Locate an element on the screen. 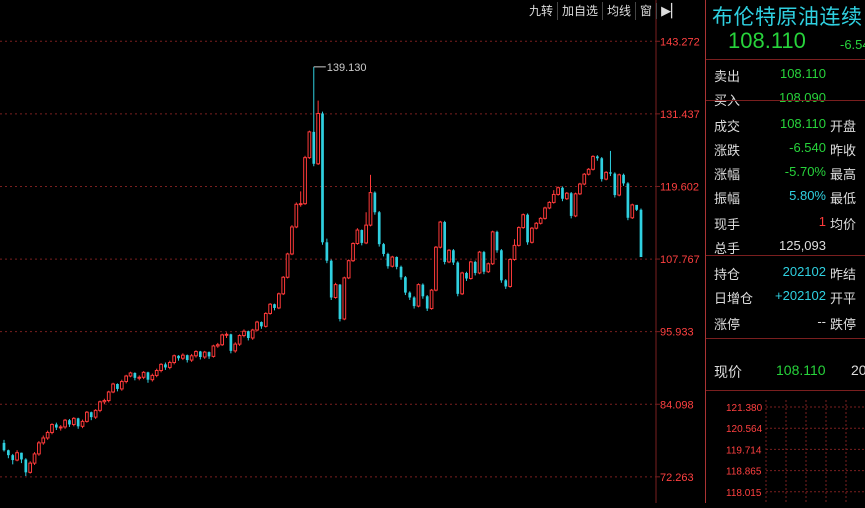 This screenshot has width=865, height=508. quote-label: 现手 is located at coordinates (727, 224).